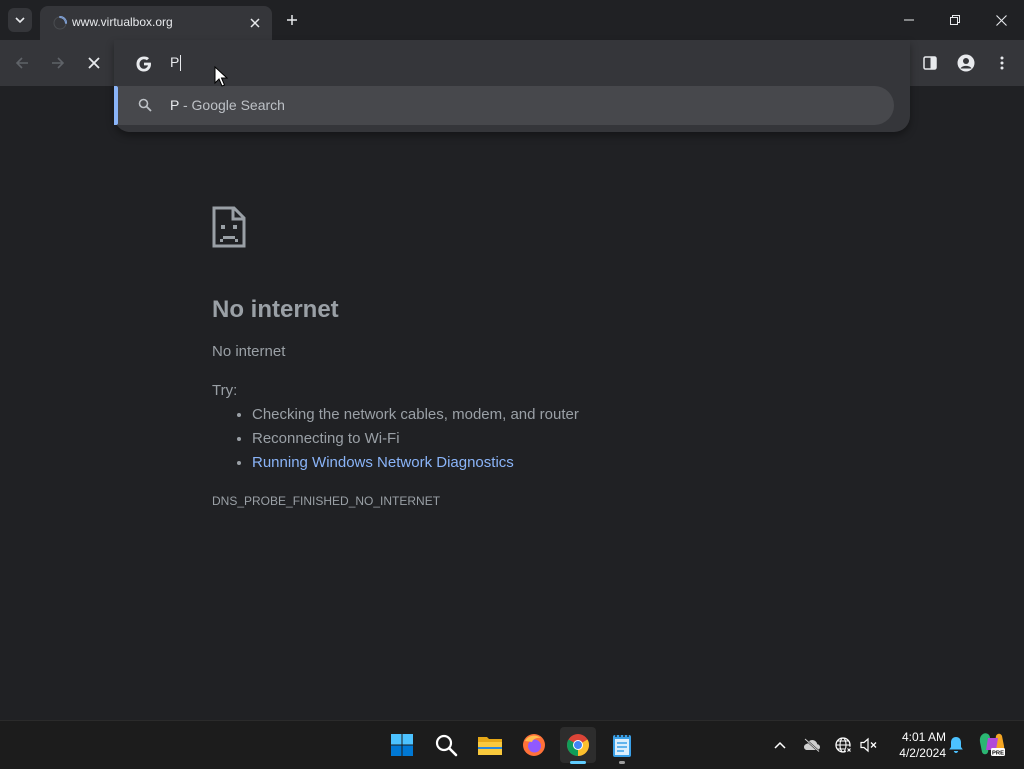 This screenshot has width=1024, height=769. Describe the element at coordinates (221, 76) in the screenshot. I see `mouse-cursor-icon` at that location.